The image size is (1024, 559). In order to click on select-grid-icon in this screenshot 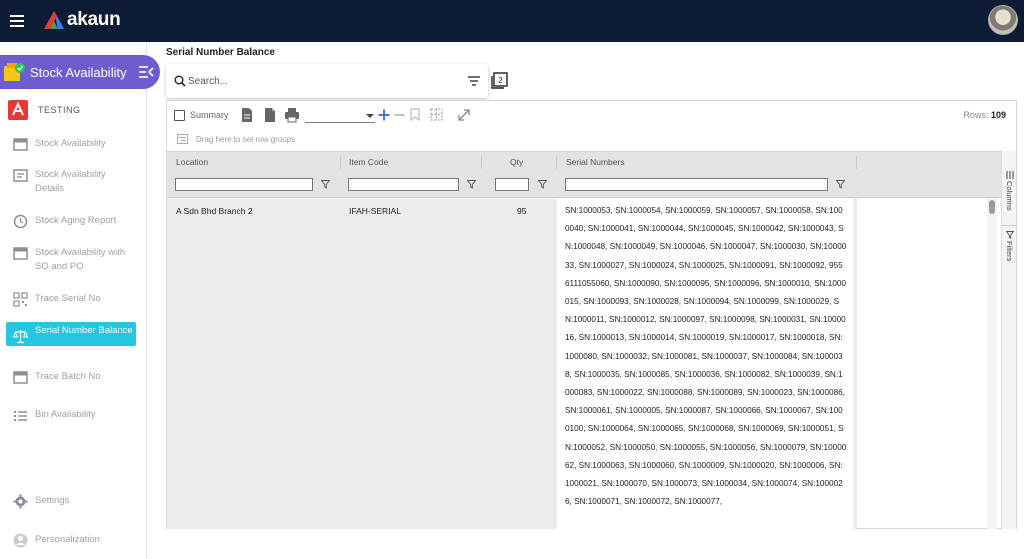, I will do `click(436, 114)`.